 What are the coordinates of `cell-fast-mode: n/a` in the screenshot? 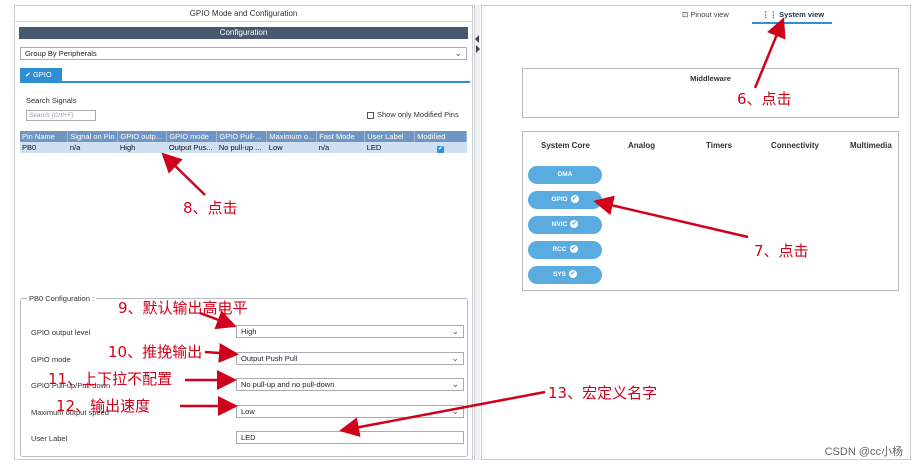 It's located at (340, 147).